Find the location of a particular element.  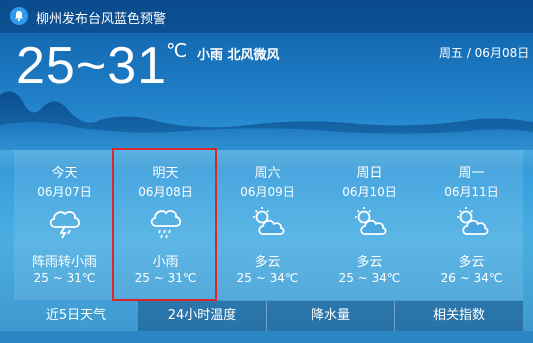

forecast-day-monday: 周一 06月11日 多云 26 ~ 34℃ is located at coordinates (471, 225).